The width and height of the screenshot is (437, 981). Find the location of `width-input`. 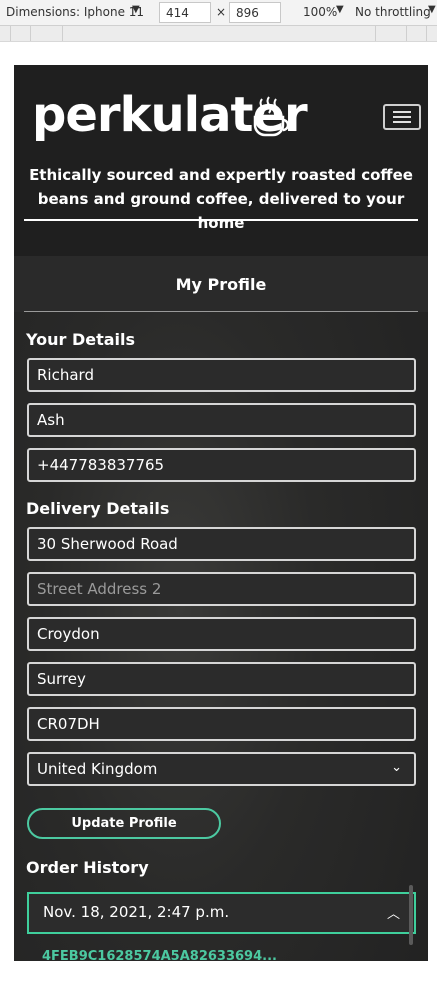

width-input is located at coordinates (185, 12).